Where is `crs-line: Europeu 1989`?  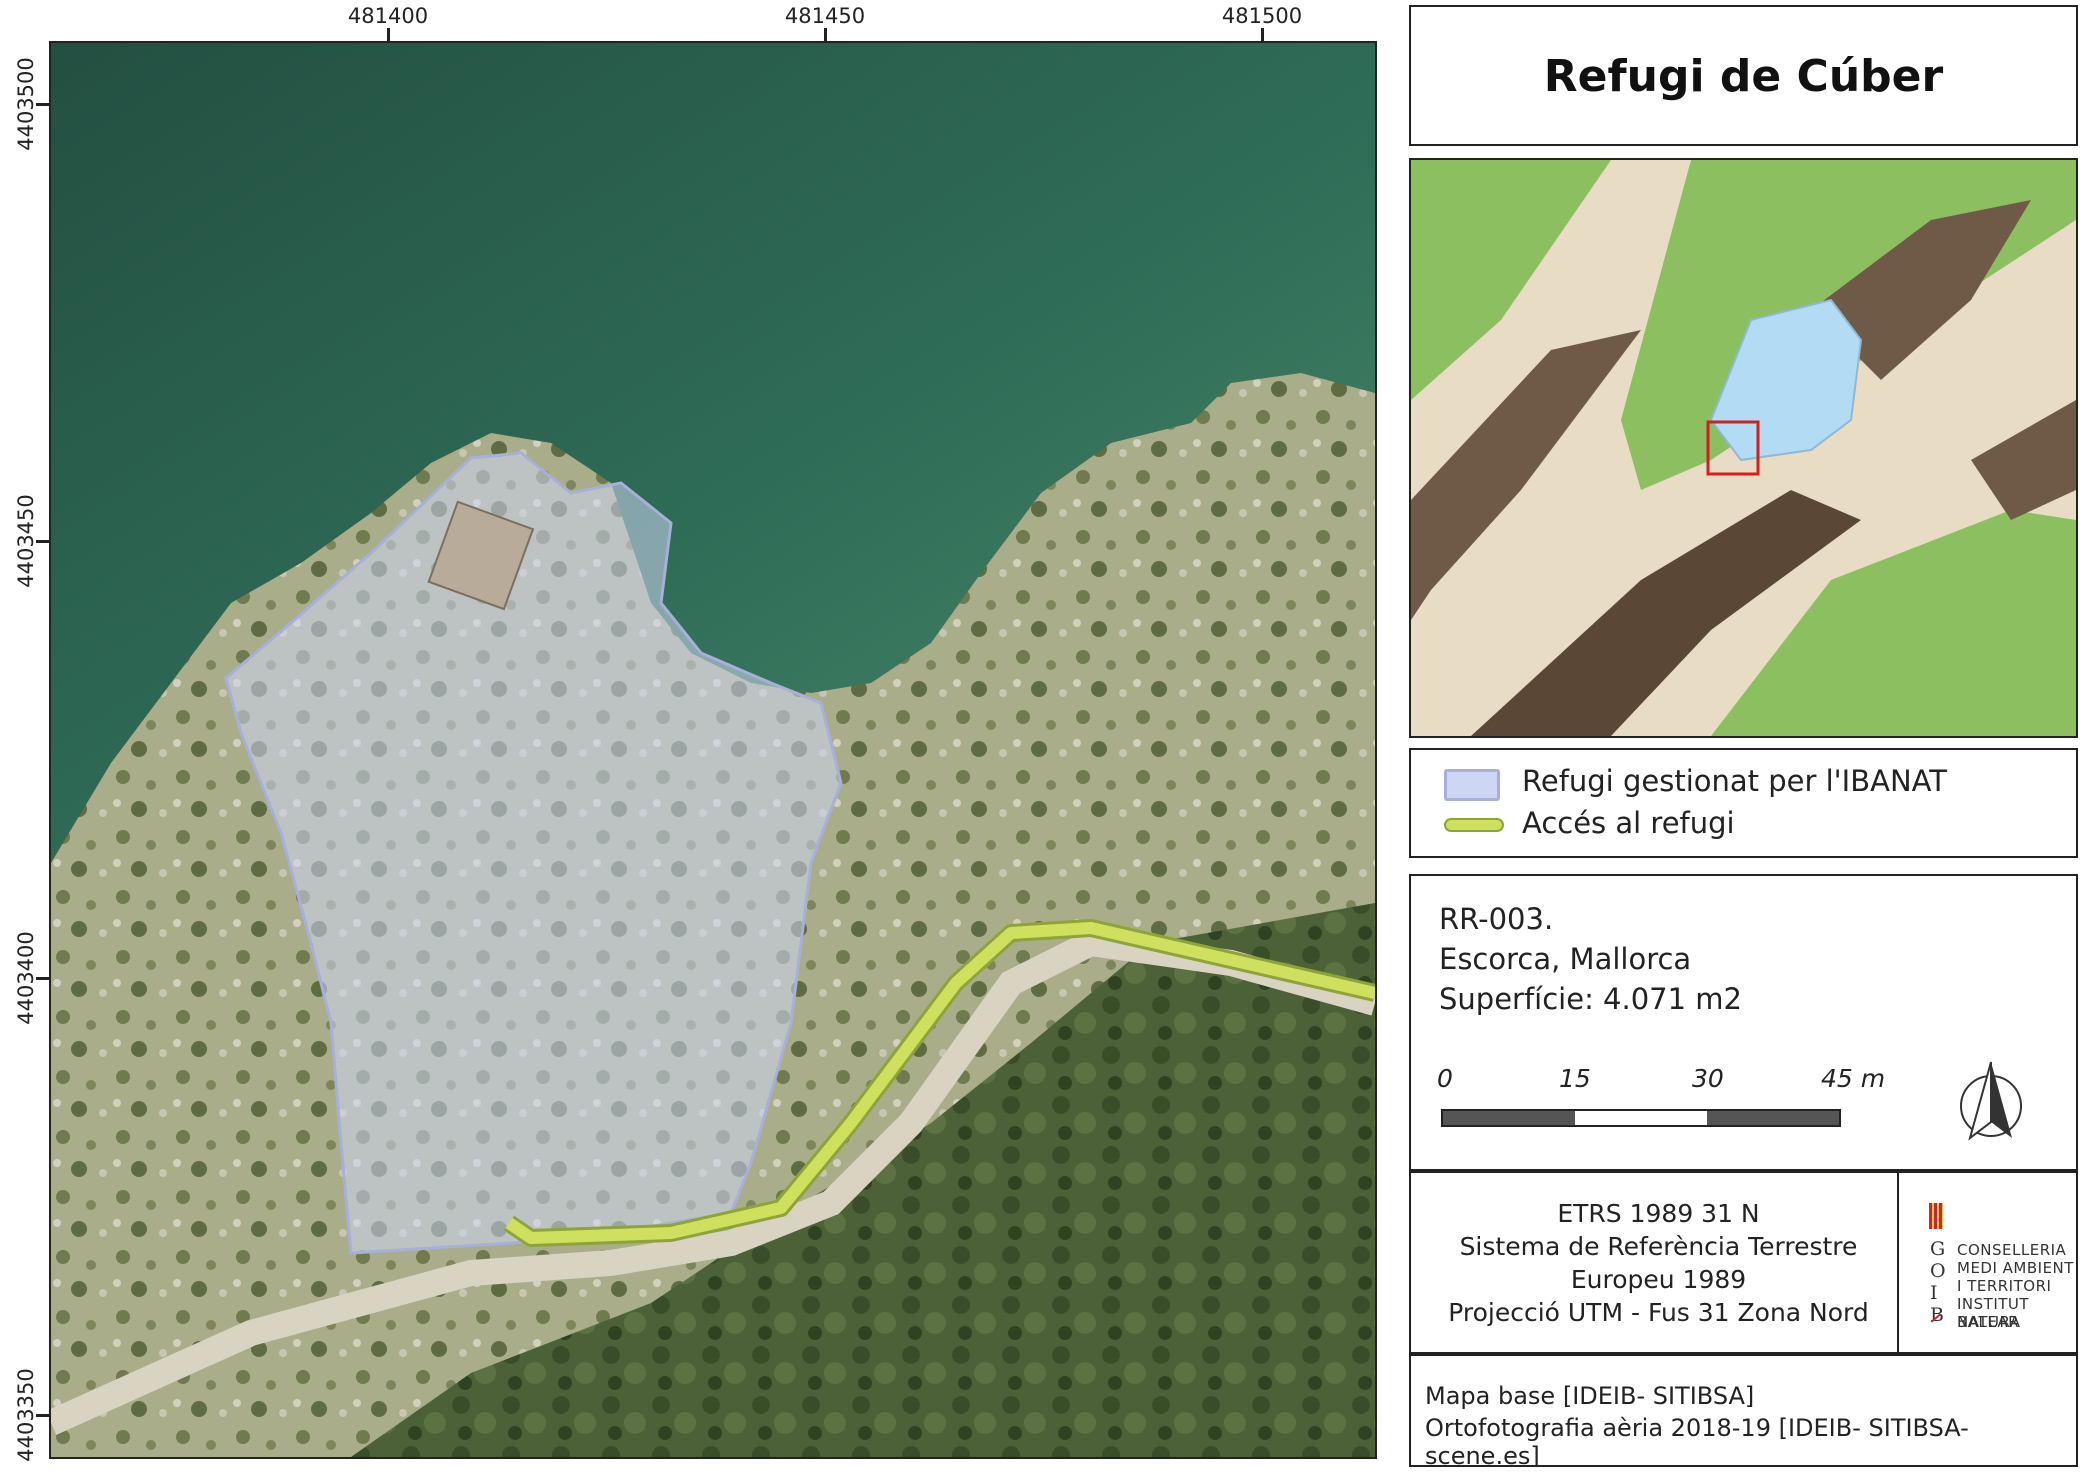 crs-line: Europeu 1989 is located at coordinates (1658, 1279).